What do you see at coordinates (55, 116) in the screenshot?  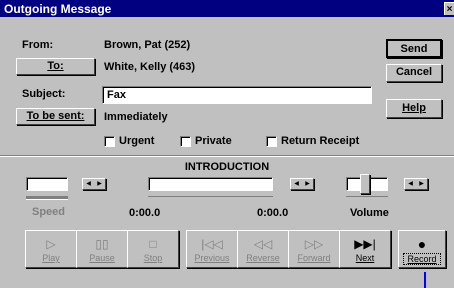 I see `to-be-sent-button: To be sent:` at bounding box center [55, 116].